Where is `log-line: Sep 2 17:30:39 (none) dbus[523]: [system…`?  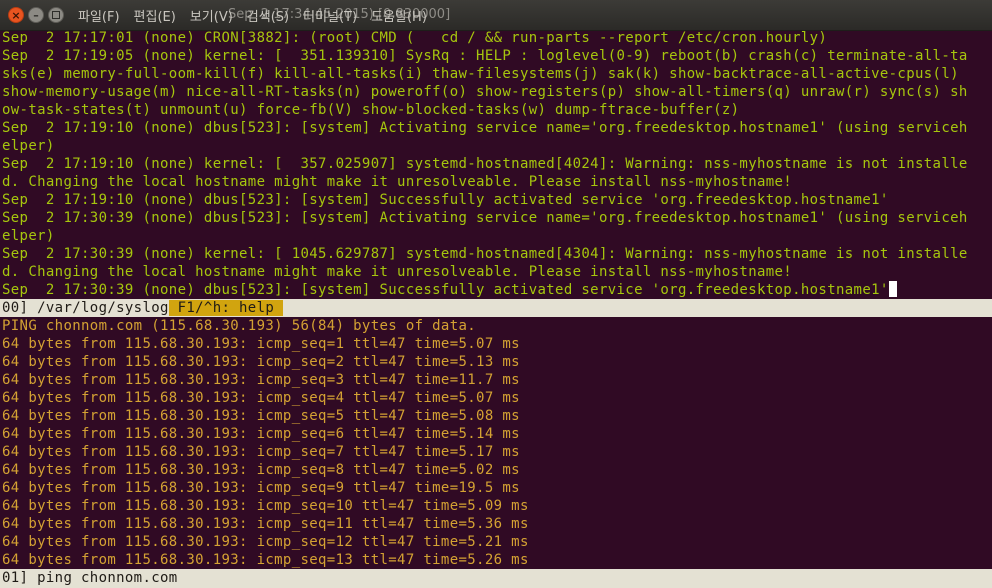 log-line: Sep 2 17:30:39 (none) dbus[523]: [system… is located at coordinates (485, 218).